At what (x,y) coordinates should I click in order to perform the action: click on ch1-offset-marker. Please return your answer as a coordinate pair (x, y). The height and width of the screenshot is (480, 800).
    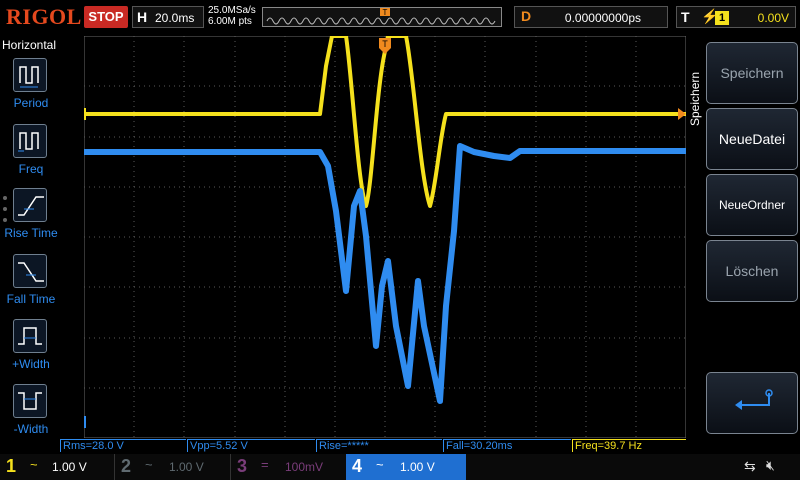
    Looking at the image, I should click on (85, 114).